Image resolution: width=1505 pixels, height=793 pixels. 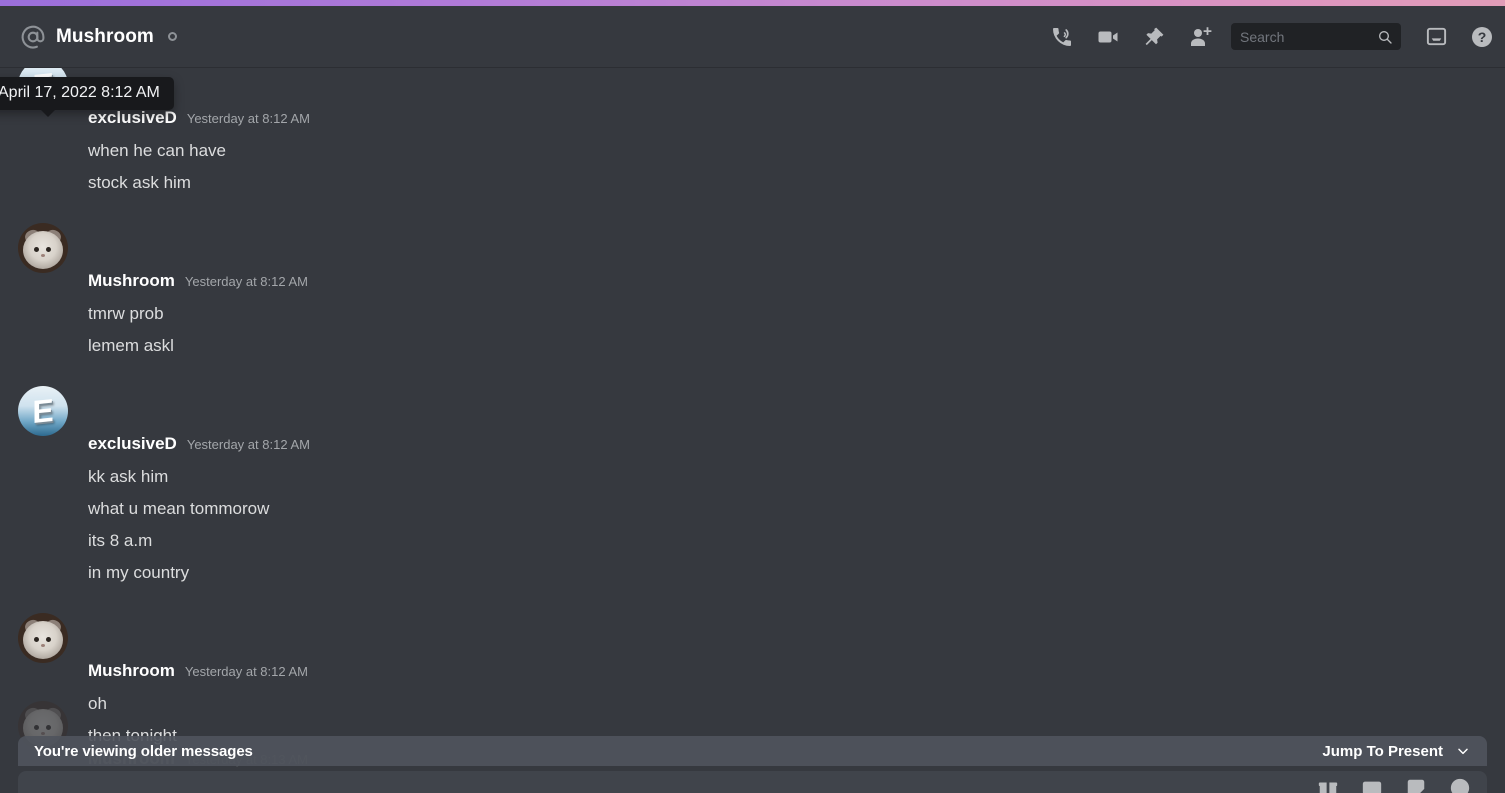 I want to click on call-icon, so click(x=1062, y=37).